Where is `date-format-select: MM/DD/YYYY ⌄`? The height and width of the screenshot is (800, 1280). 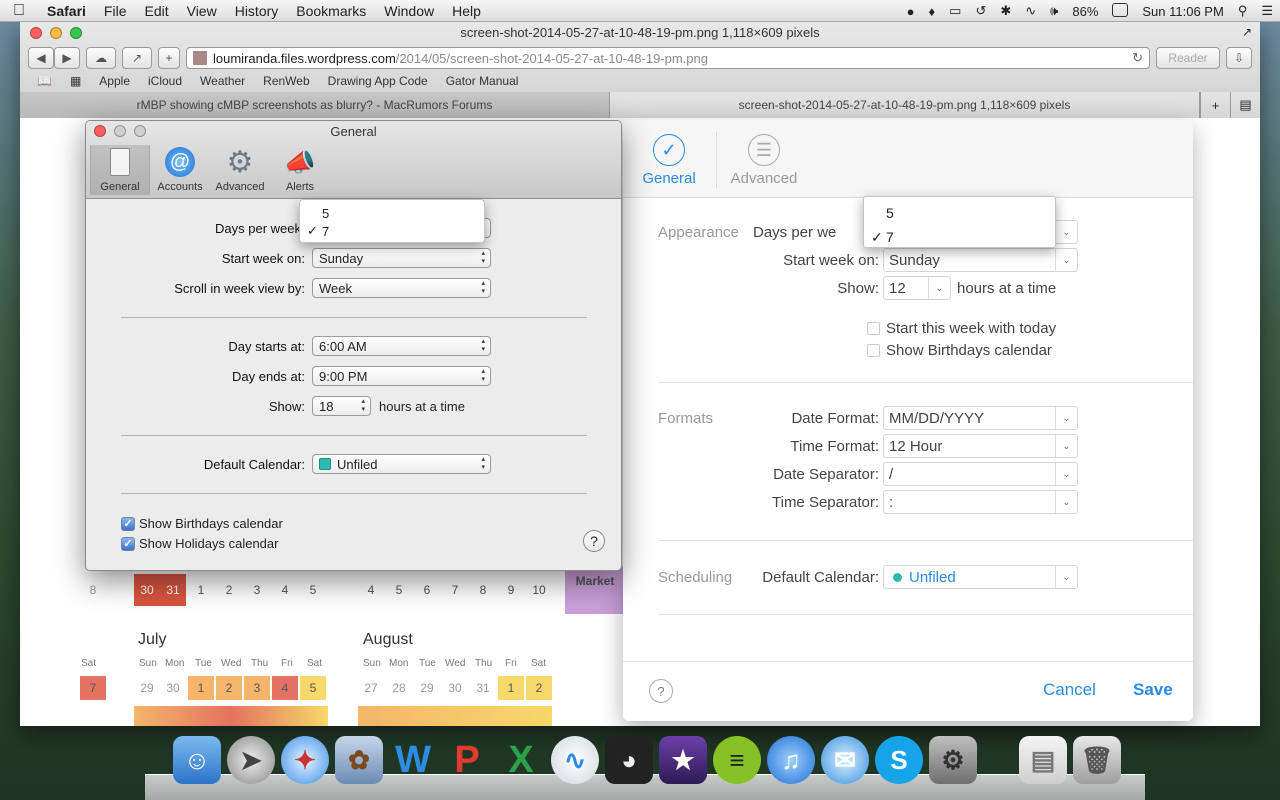
date-format-select: MM/DD/YYYY ⌄ is located at coordinates (980, 418).